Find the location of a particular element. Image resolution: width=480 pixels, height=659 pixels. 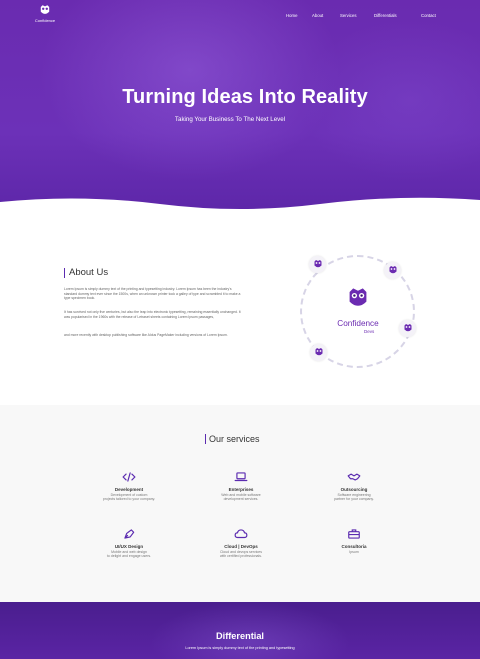

service-desc: projects tailored to your company. is located at coordinates (129, 499).